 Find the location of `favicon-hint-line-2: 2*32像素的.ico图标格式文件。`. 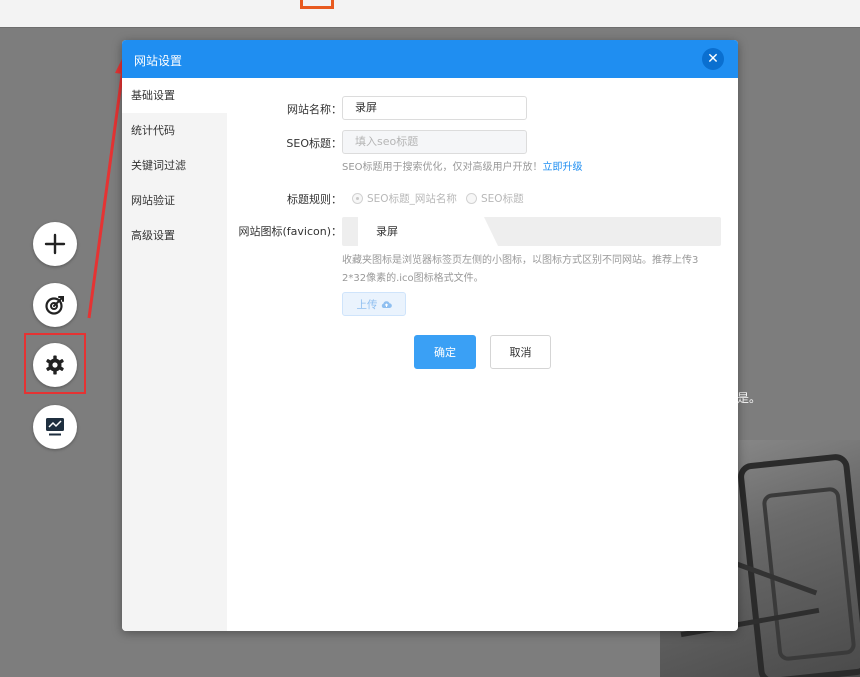

favicon-hint-line-2: 2*32像素的.ico图标格式文件。 is located at coordinates (413, 278).